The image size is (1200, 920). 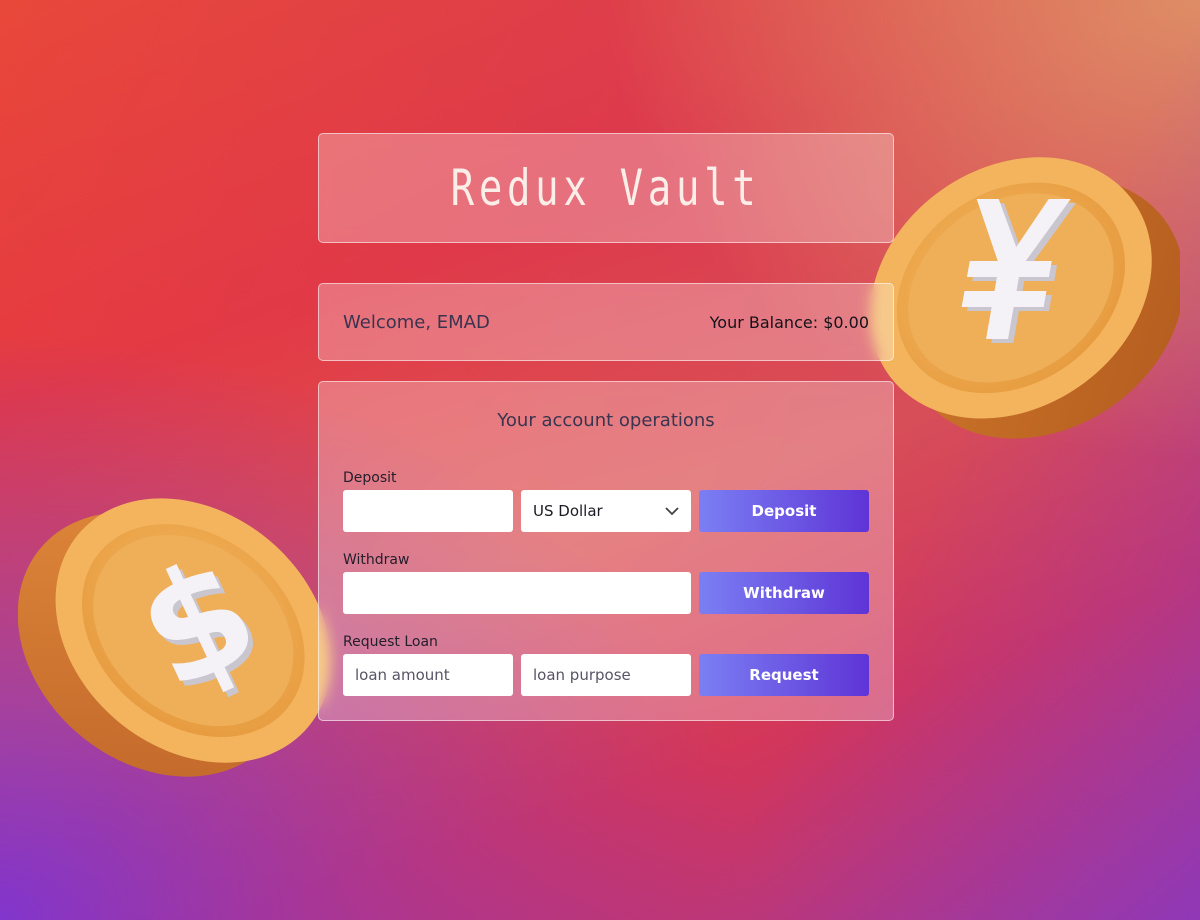 What do you see at coordinates (517, 593) in the screenshot?
I see `withdraw-amount-input` at bounding box center [517, 593].